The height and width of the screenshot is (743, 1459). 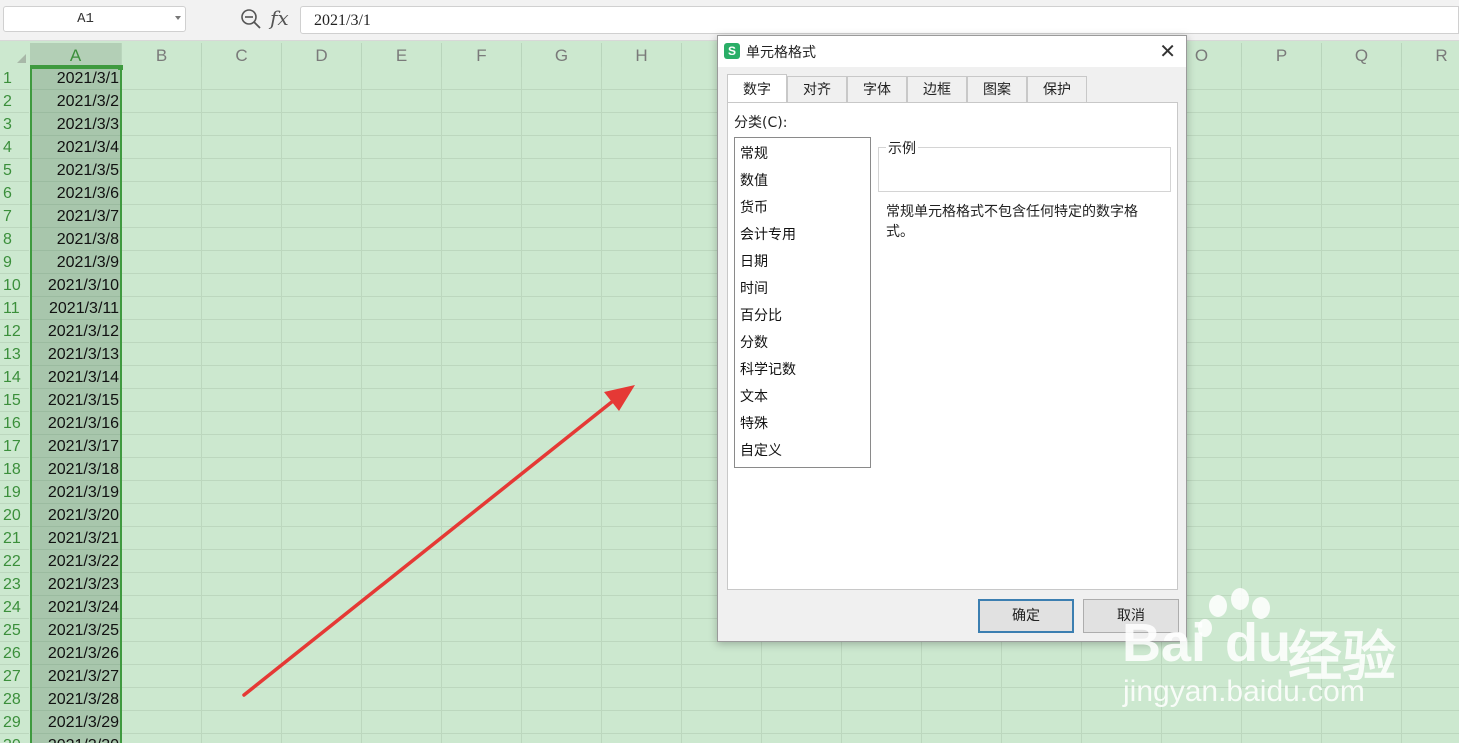 I want to click on chevron-down-icon, so click(x=178, y=18).